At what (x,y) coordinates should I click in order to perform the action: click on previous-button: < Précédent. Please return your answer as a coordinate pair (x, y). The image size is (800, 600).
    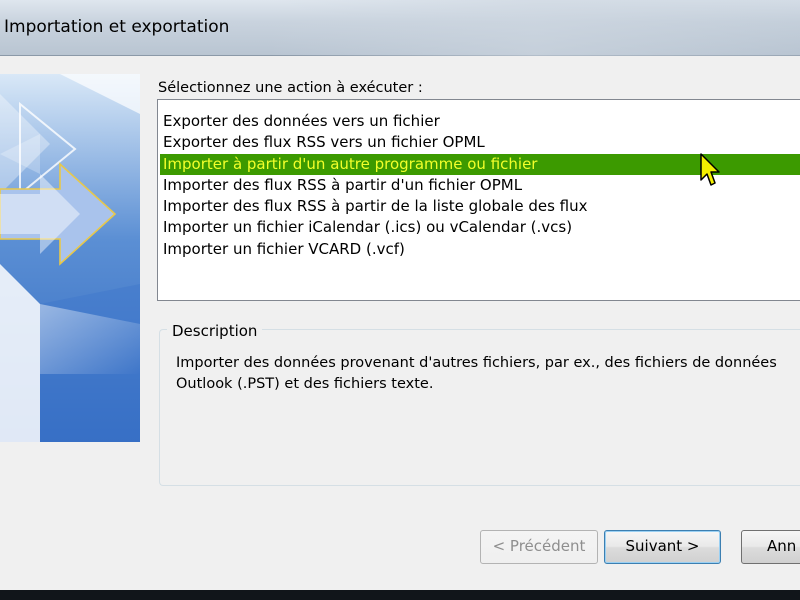
    Looking at the image, I should click on (539, 547).